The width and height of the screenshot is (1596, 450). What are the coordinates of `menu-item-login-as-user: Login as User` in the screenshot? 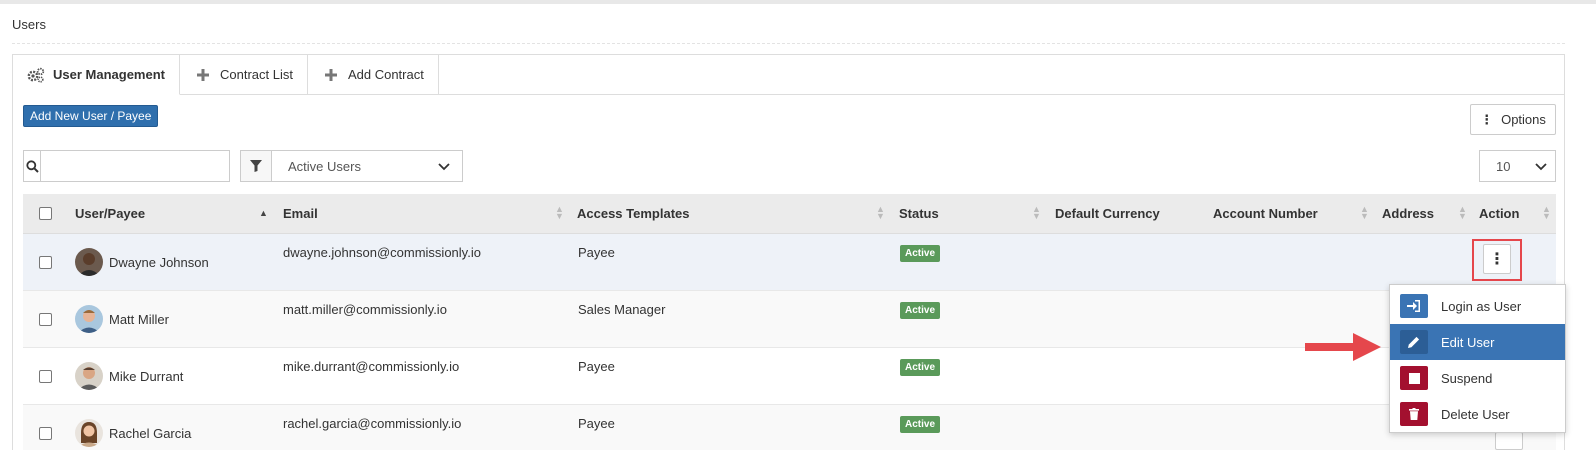 It's located at (1477, 306).